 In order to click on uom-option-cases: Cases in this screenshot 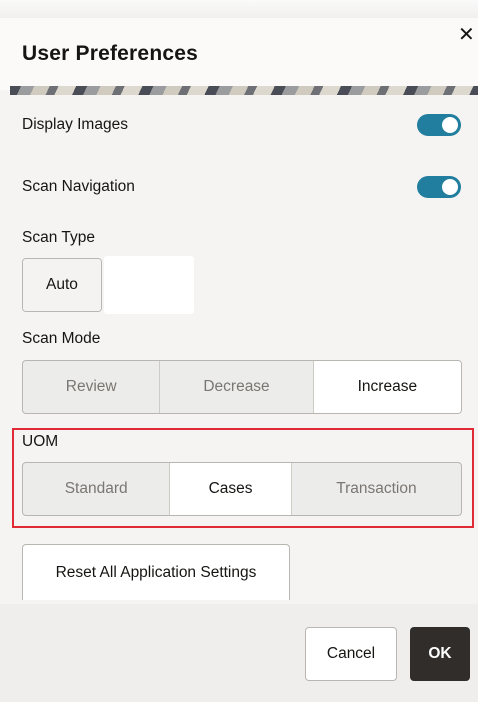, I will do `click(231, 489)`.